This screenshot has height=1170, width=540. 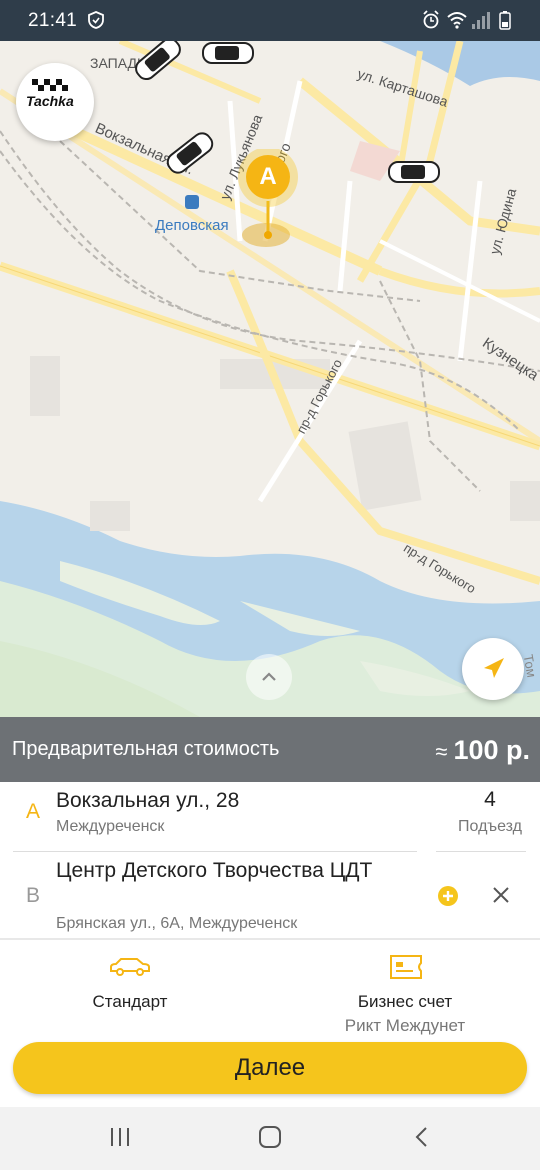 What do you see at coordinates (491, 750) in the screenshot?
I see `price-amount: 100 р.` at bounding box center [491, 750].